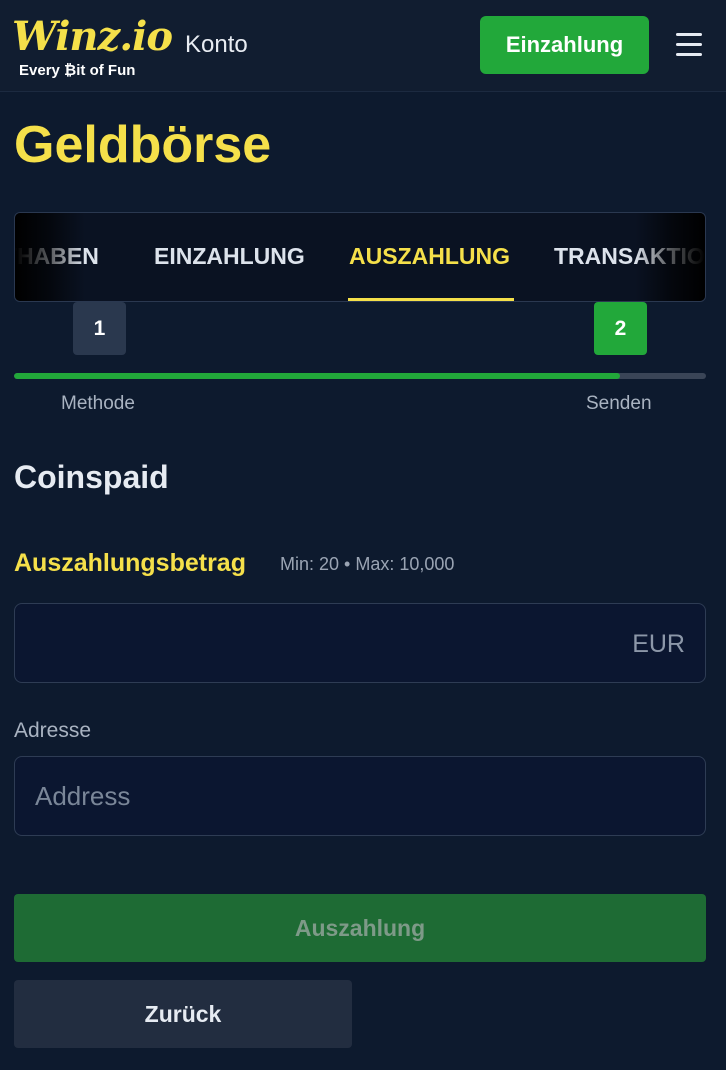  What do you see at coordinates (92, 36) in the screenshot?
I see `logo-wordmark: Winz.io` at bounding box center [92, 36].